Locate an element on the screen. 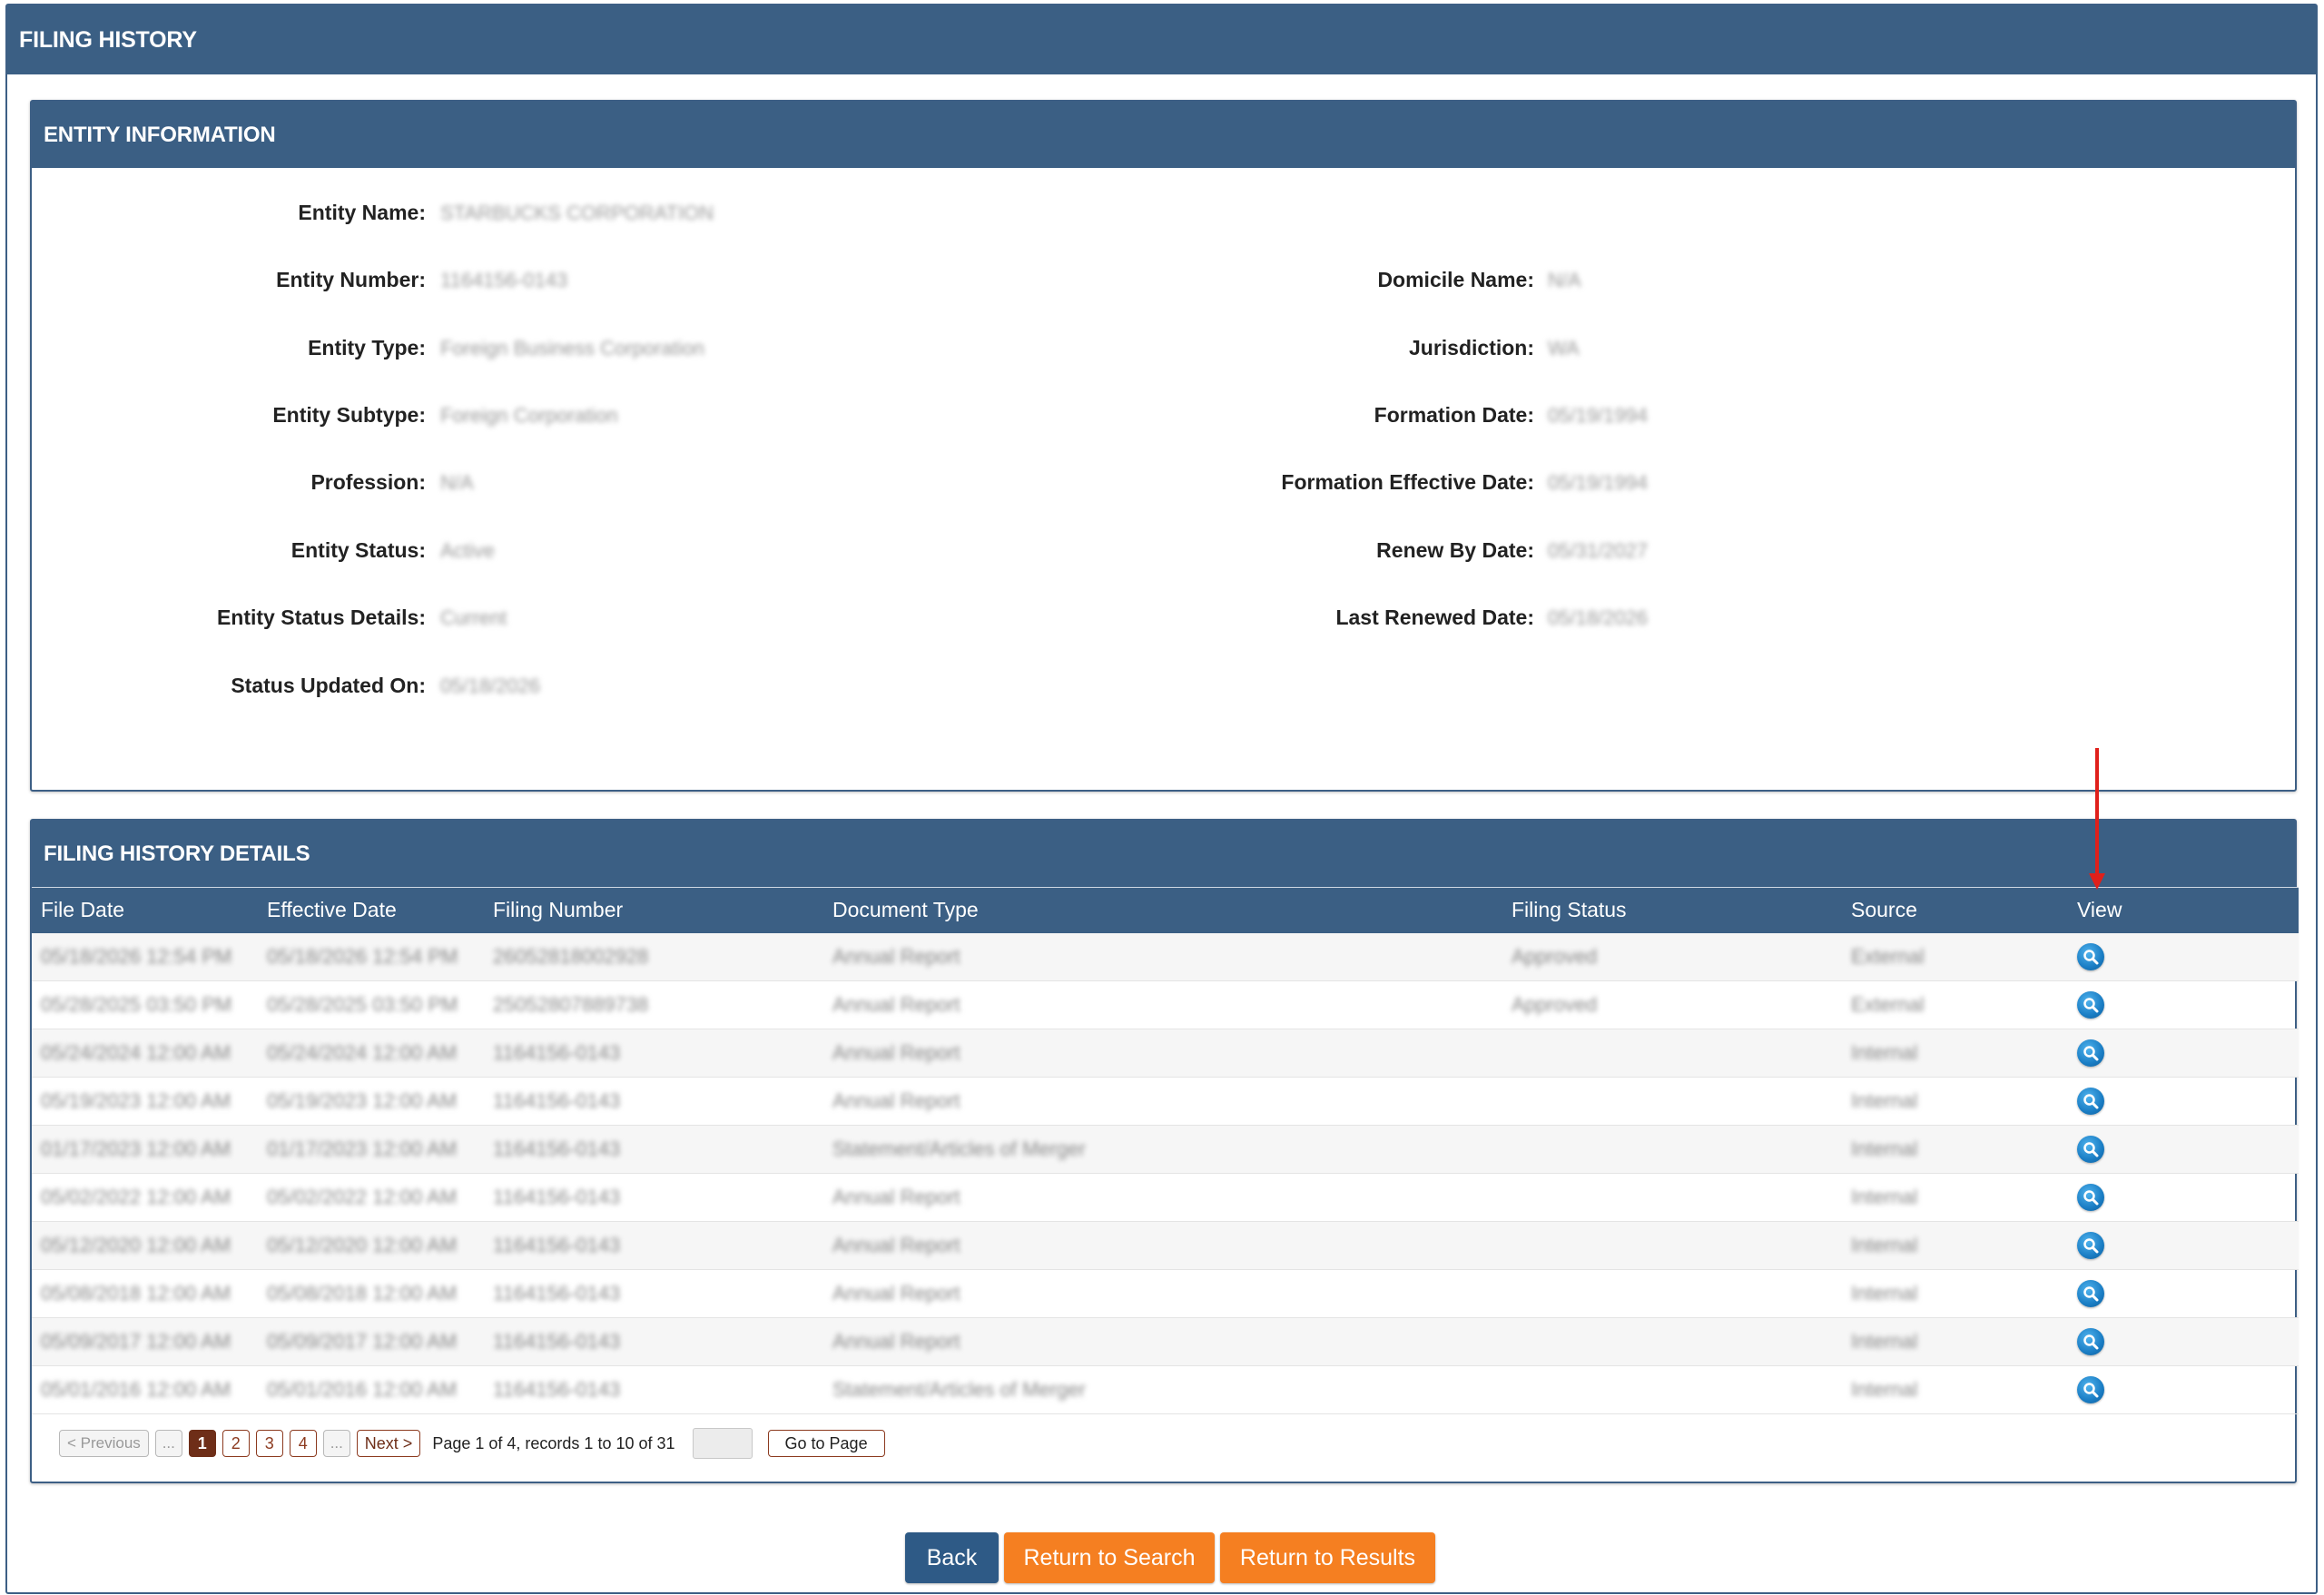 The height and width of the screenshot is (1595, 2324). cell-file-date: 05/02/2022 12:00 AM is located at coordinates (145, 1198).